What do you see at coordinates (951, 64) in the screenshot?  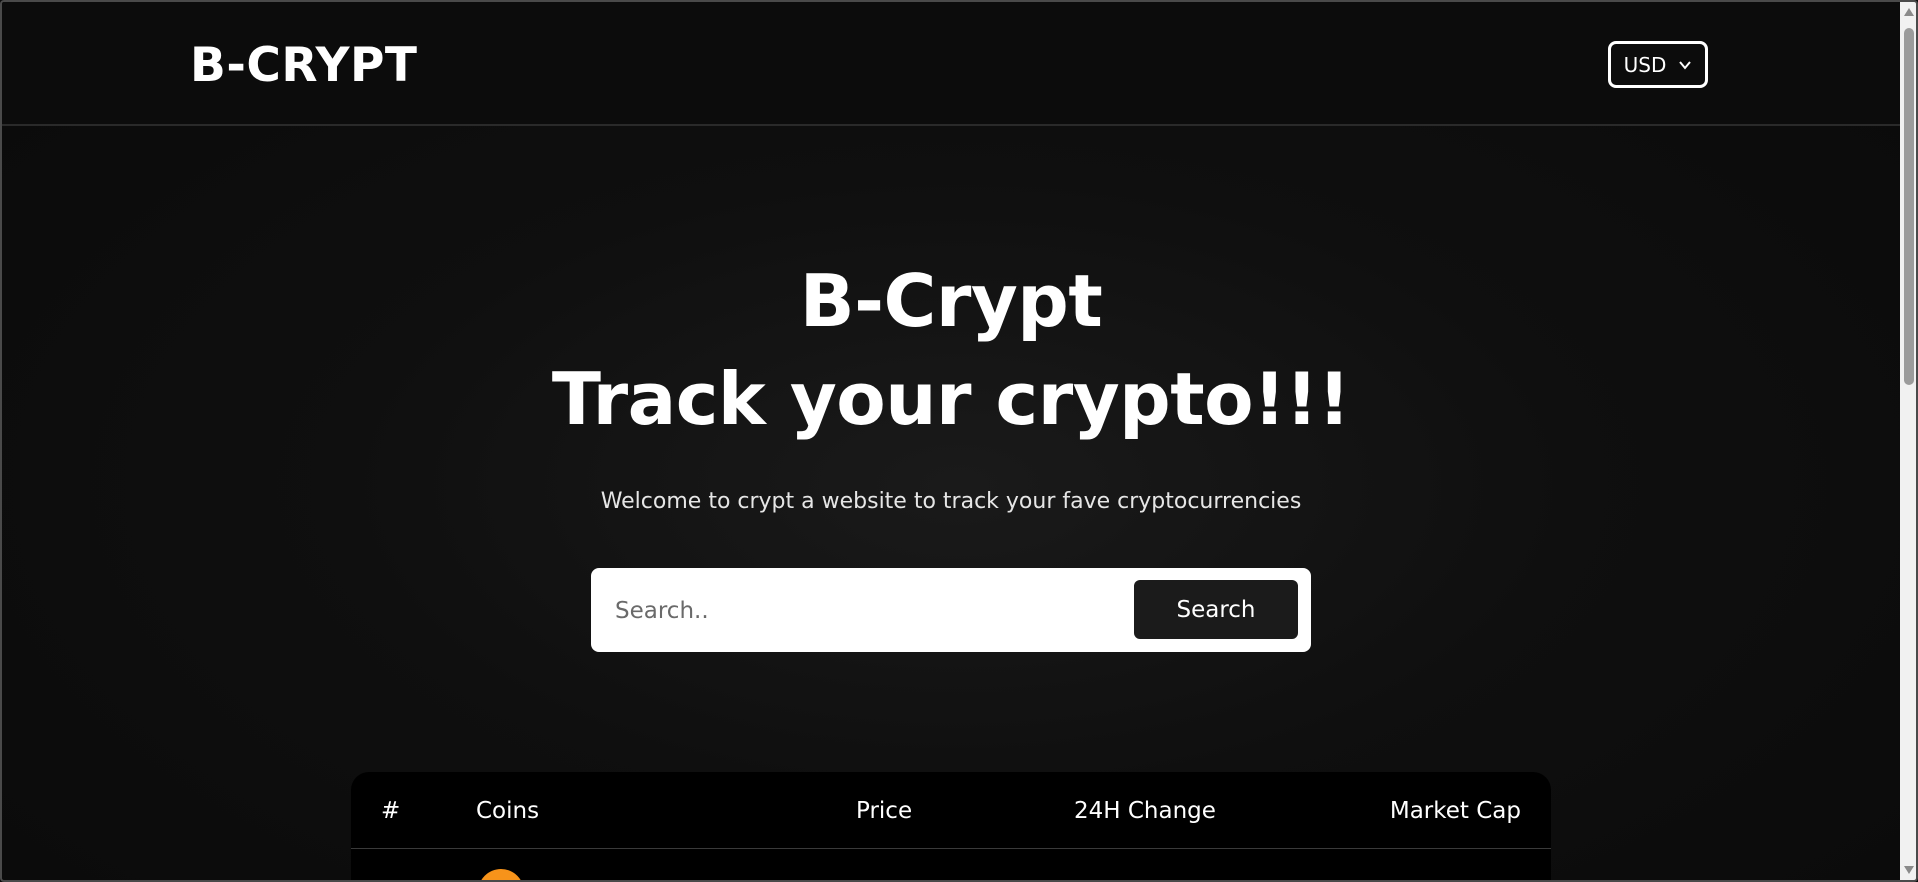 I see `navbar: B-CRYPT USD` at bounding box center [951, 64].